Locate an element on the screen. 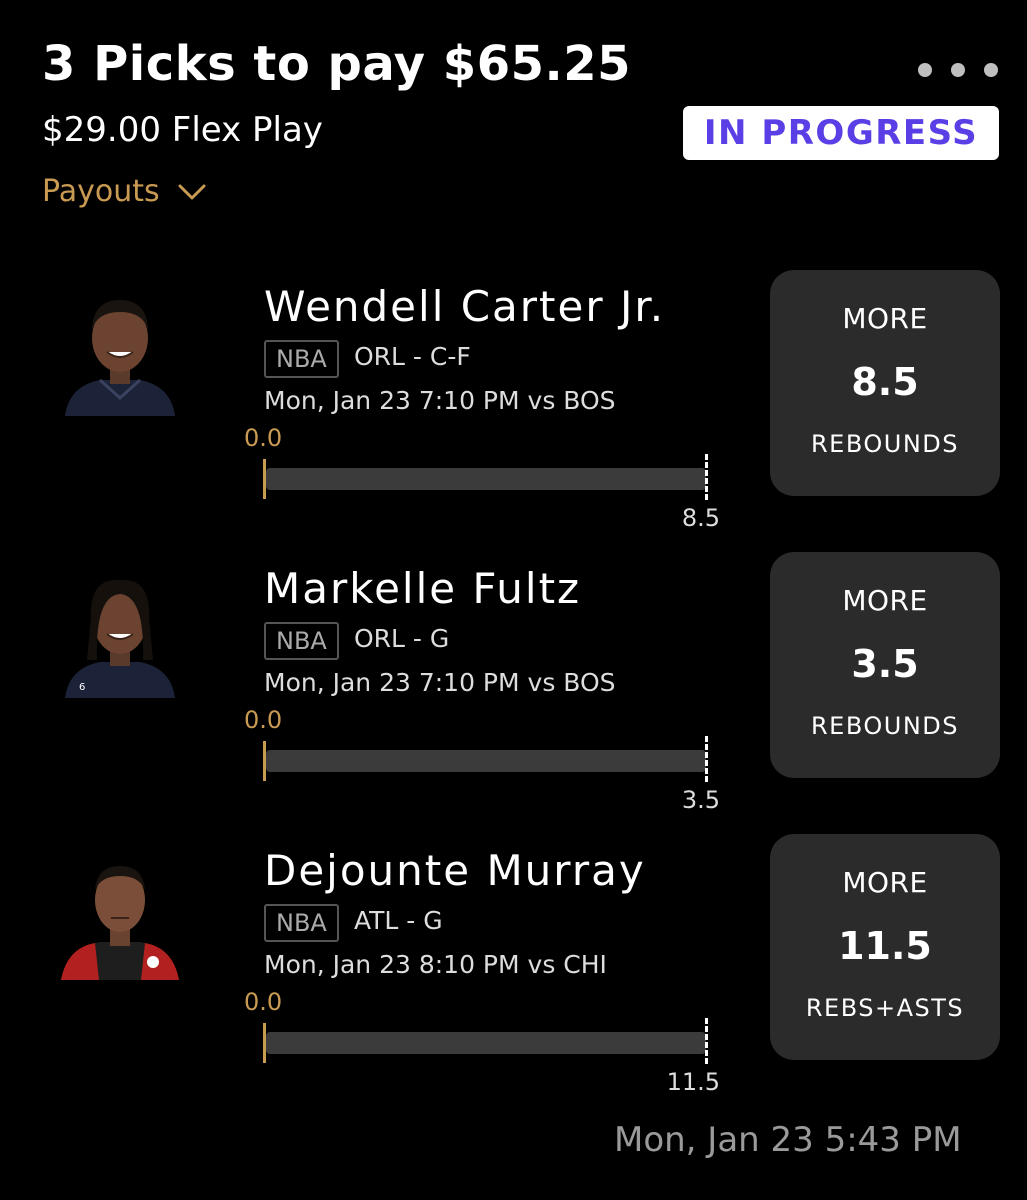 The image size is (1027, 1200). team-position: ORL - C-F is located at coordinates (412, 356).